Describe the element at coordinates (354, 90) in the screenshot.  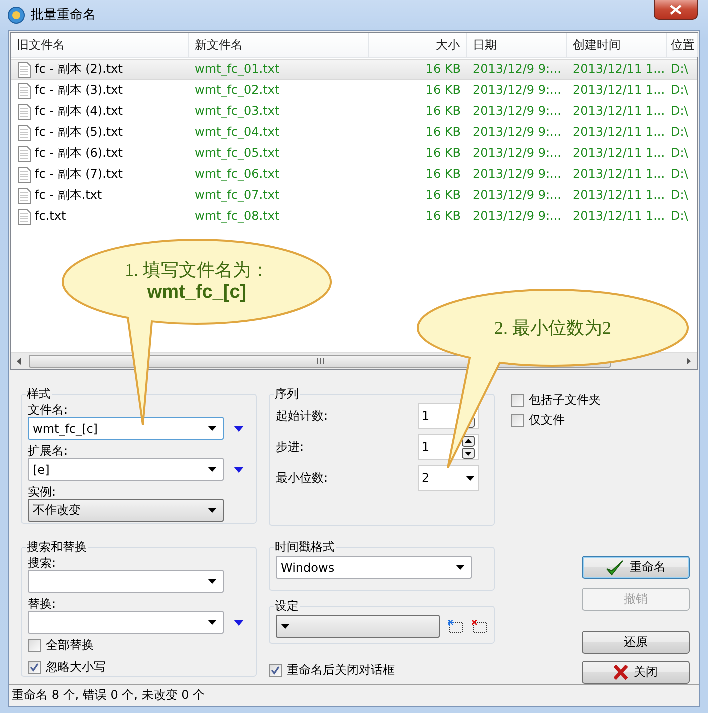
I see `file-row: fc - 副本 (3).txt wmt_fc_02.txt 16 KB 2013/12/9 9:... 2013/12/11 1... D:\` at that location.